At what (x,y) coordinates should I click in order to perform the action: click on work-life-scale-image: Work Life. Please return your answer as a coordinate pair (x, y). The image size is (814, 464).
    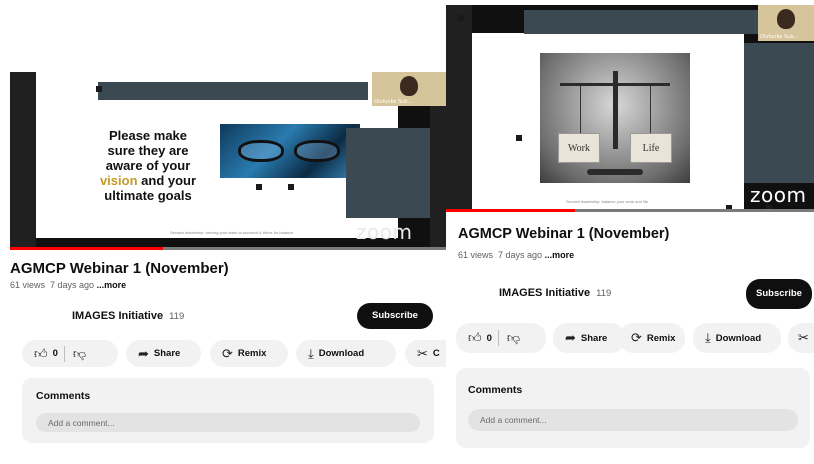
    Looking at the image, I should click on (615, 118).